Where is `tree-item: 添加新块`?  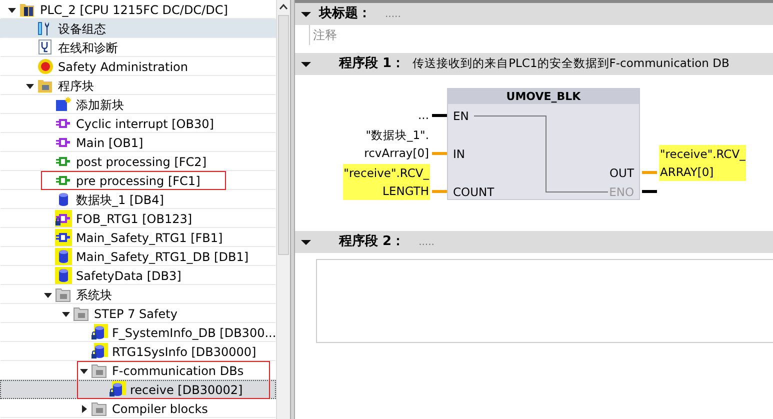
tree-item: 添加新块 is located at coordinates (138, 104).